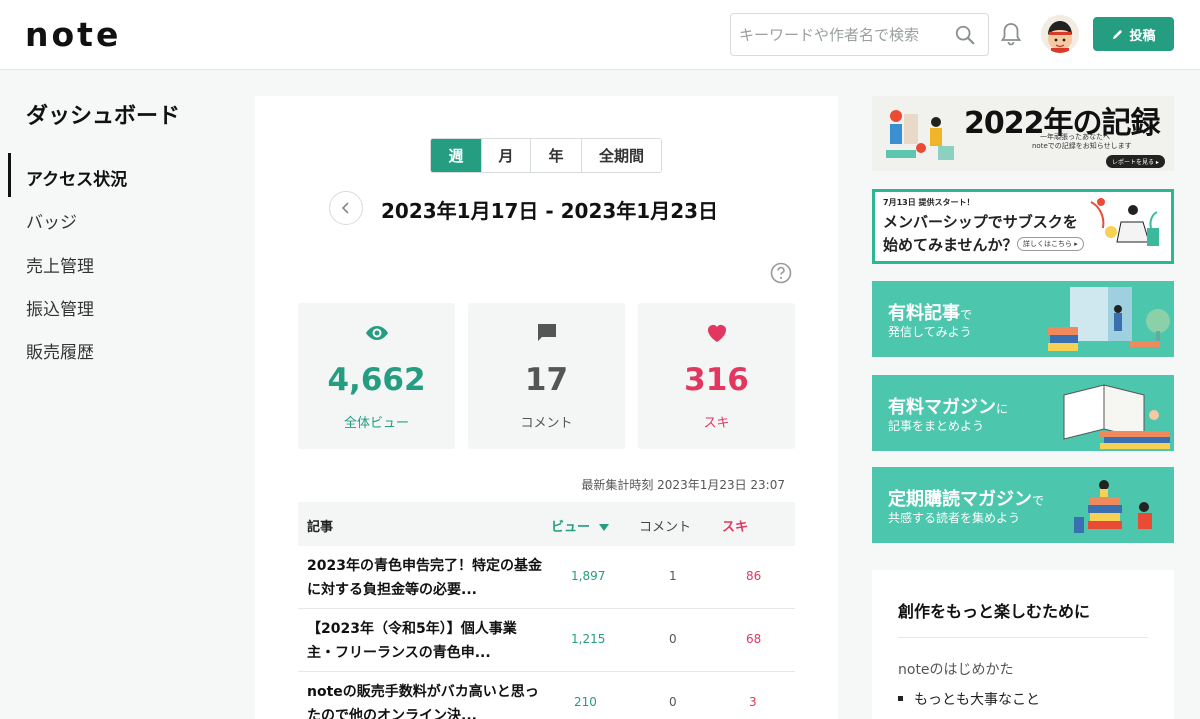 The width and height of the screenshot is (1200, 719). I want to click on enjoy-creating-panel: 創作をもっと楽しむために noteのはじめかた もっとも大事なこと, so click(1023, 644).